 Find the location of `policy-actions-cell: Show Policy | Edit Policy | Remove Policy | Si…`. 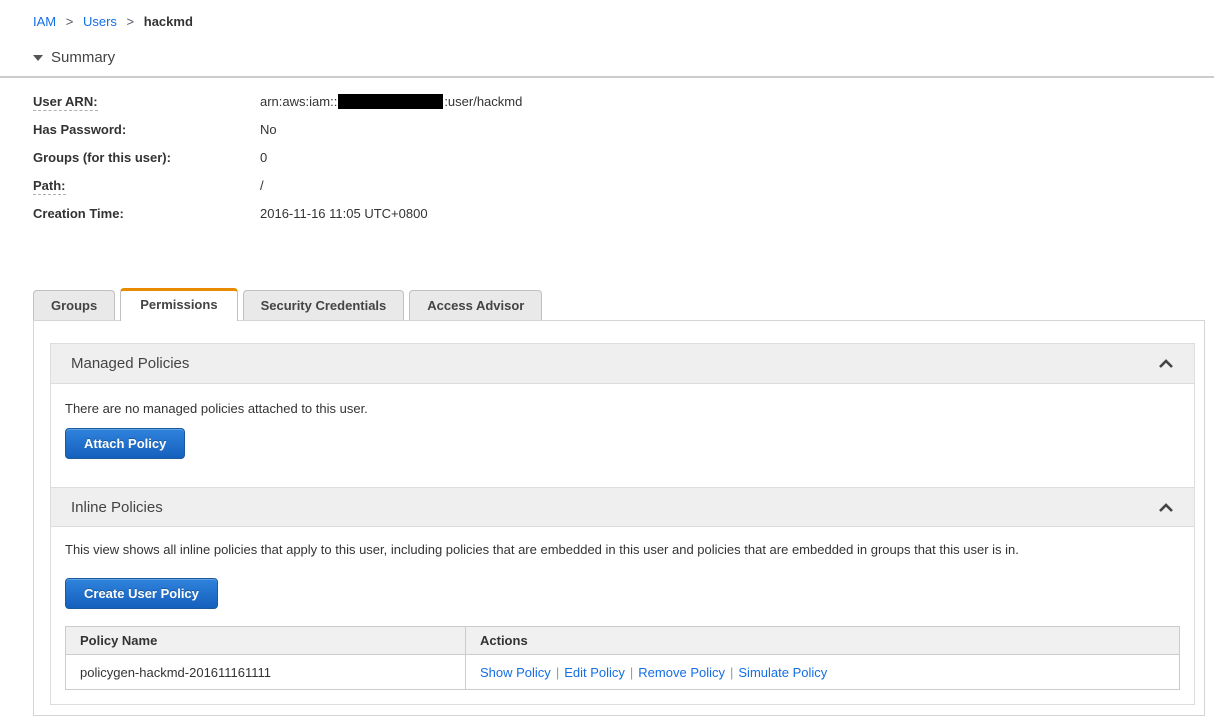

policy-actions-cell: Show Policy | Edit Policy | Remove Policy | Si… is located at coordinates (822, 672).